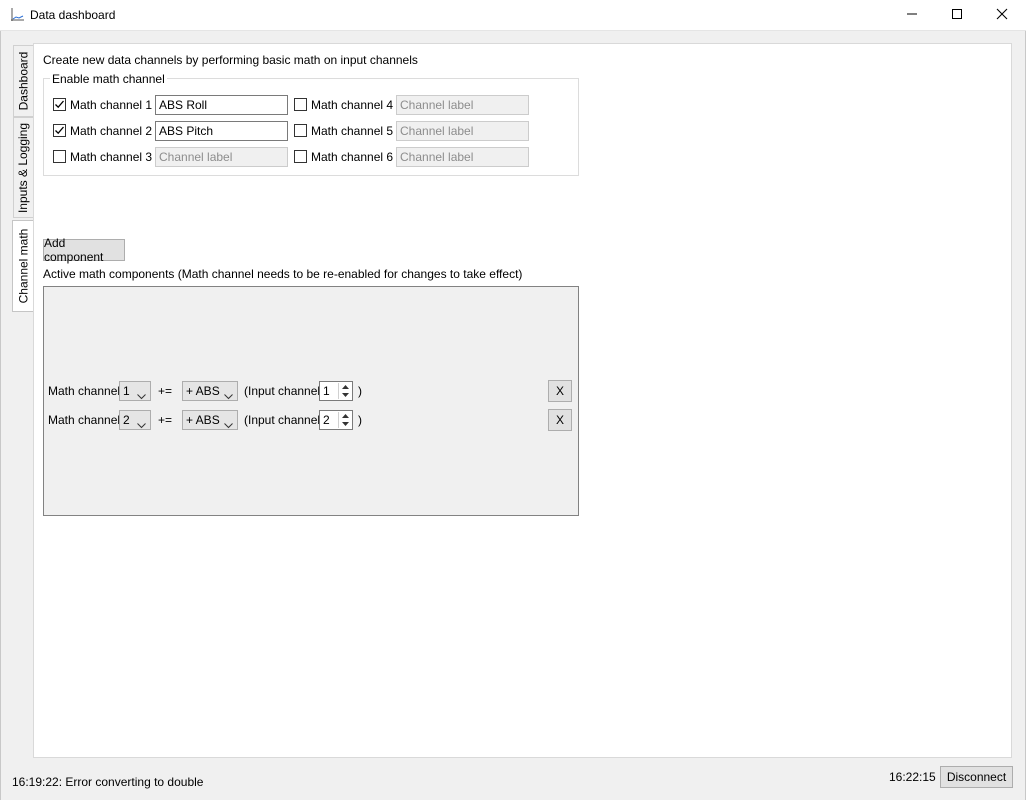 Image resolution: width=1026 pixels, height=800 pixels. I want to click on selected-value: 2, so click(126, 420).